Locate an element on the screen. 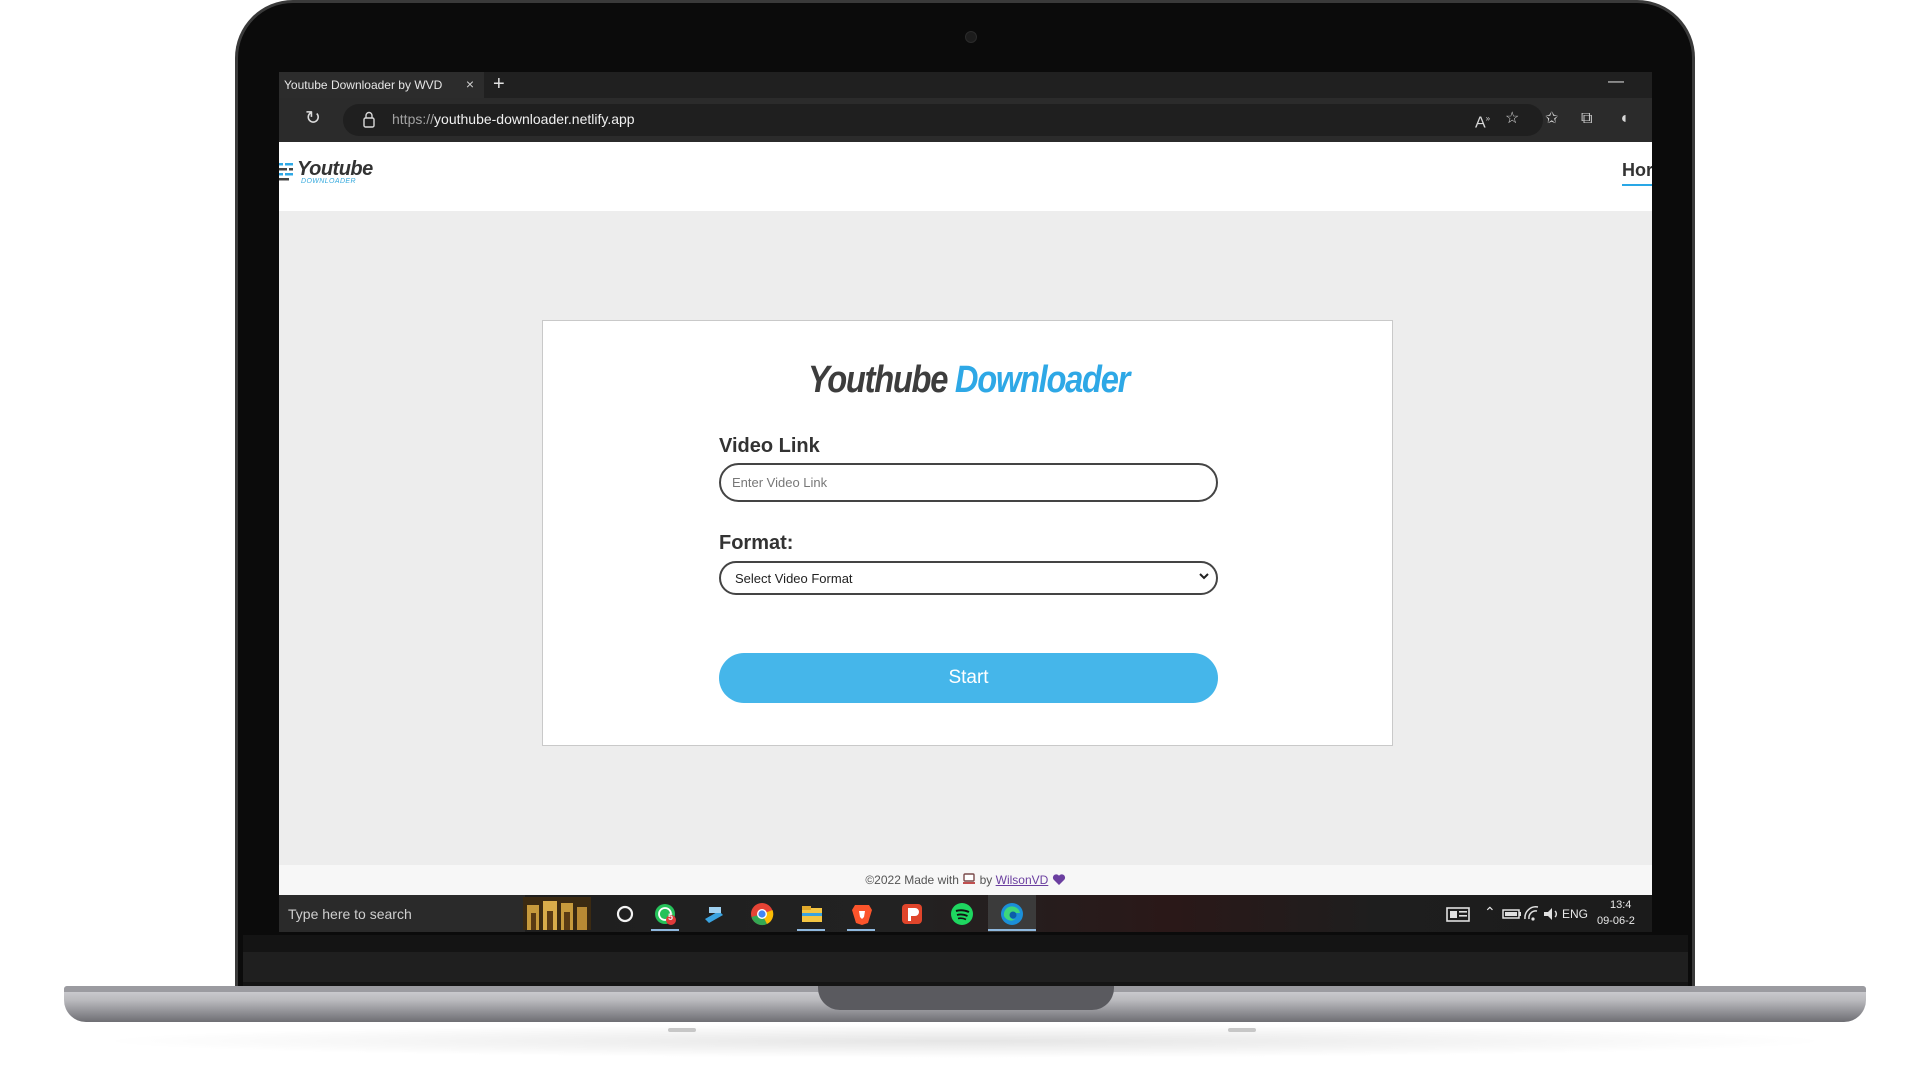 The height and width of the screenshot is (1080, 1920). file-explorer-icon is located at coordinates (812, 914).